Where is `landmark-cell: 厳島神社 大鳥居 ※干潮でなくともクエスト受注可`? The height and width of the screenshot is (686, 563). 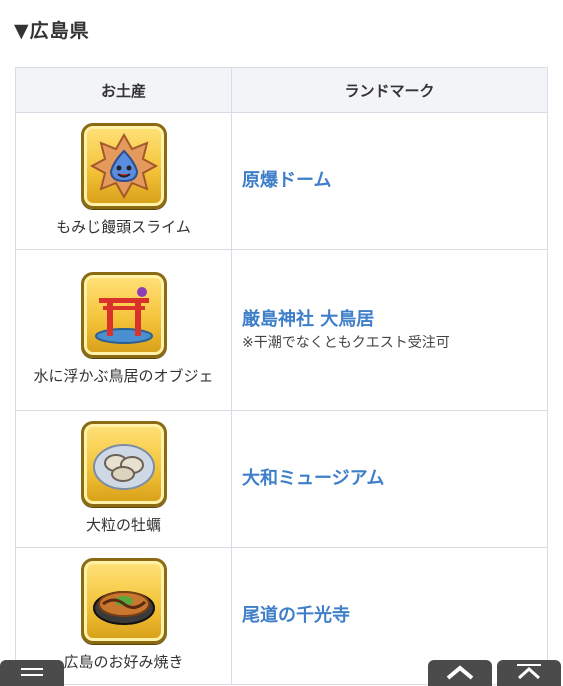 landmark-cell: 厳島神社 大鳥居 ※干潮でなくともクエスト受注可 is located at coordinates (389, 330).